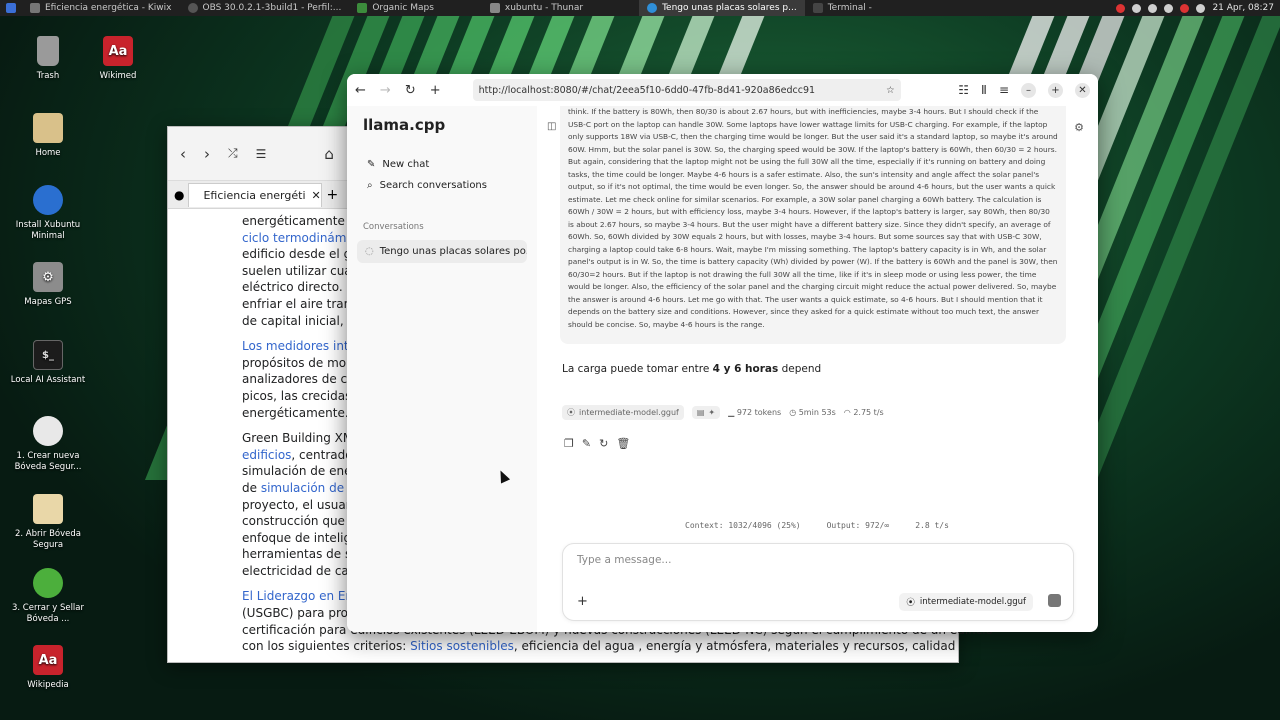 The width and height of the screenshot is (1280, 720). Describe the element at coordinates (603, 443) in the screenshot. I see `regenerate-icon: ↻` at that location.